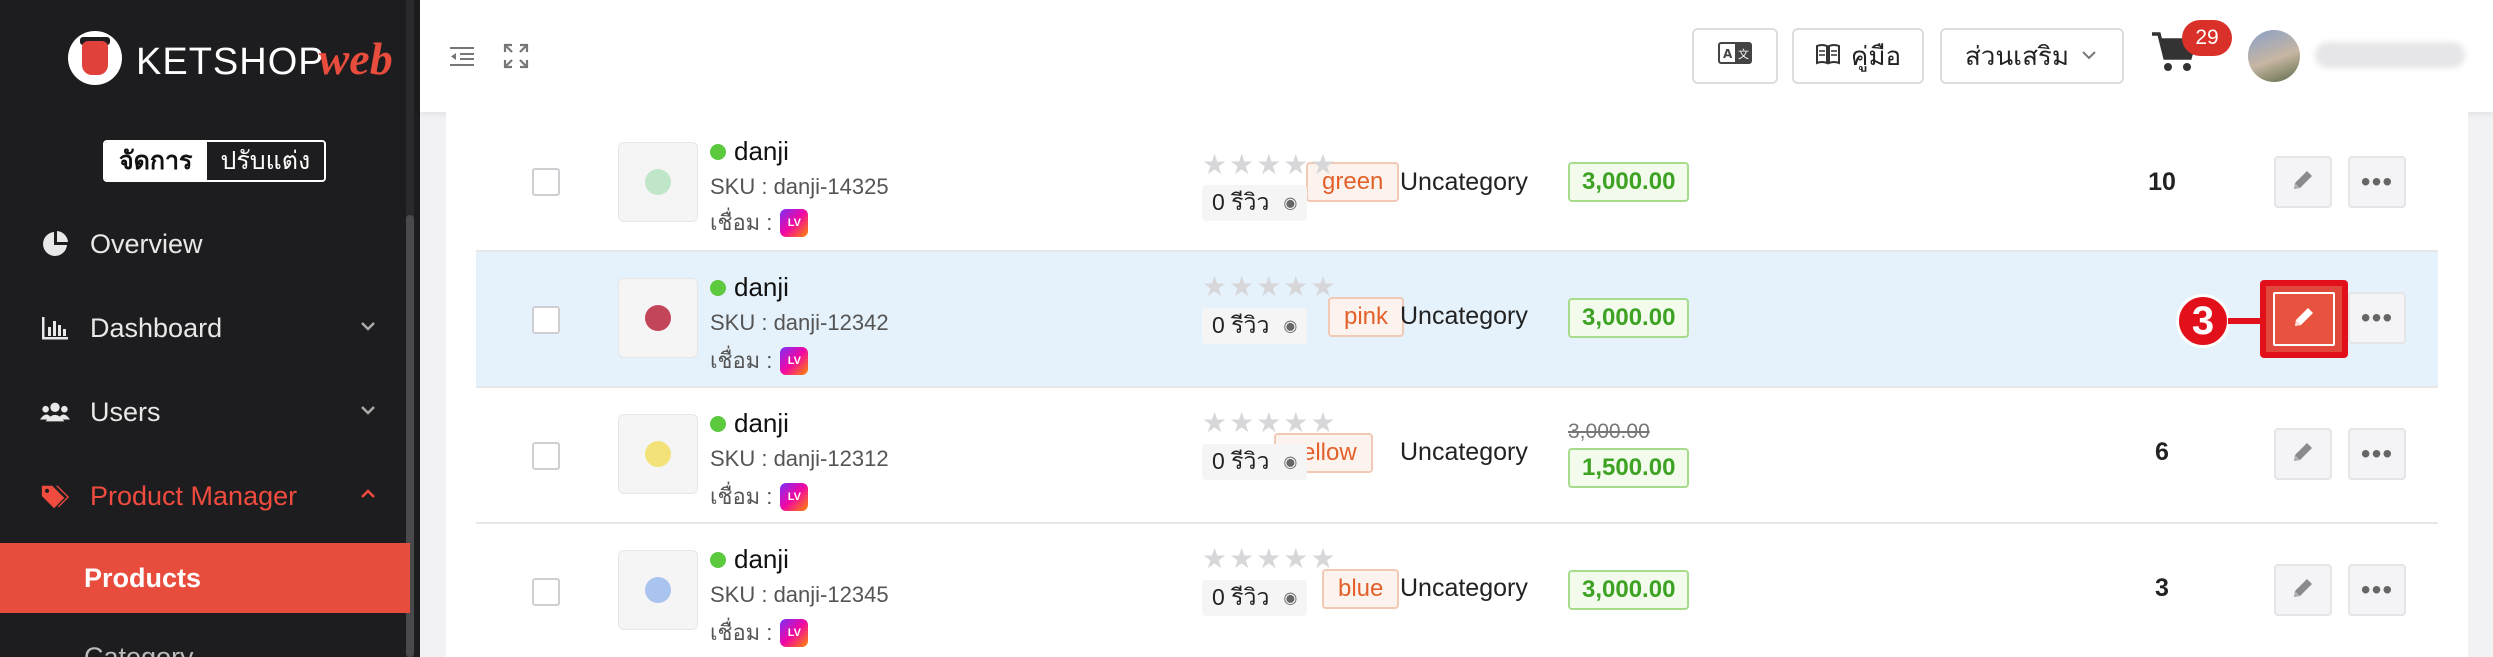 The height and width of the screenshot is (657, 2493). What do you see at coordinates (55, 244) in the screenshot?
I see `pie-chart-icon` at bounding box center [55, 244].